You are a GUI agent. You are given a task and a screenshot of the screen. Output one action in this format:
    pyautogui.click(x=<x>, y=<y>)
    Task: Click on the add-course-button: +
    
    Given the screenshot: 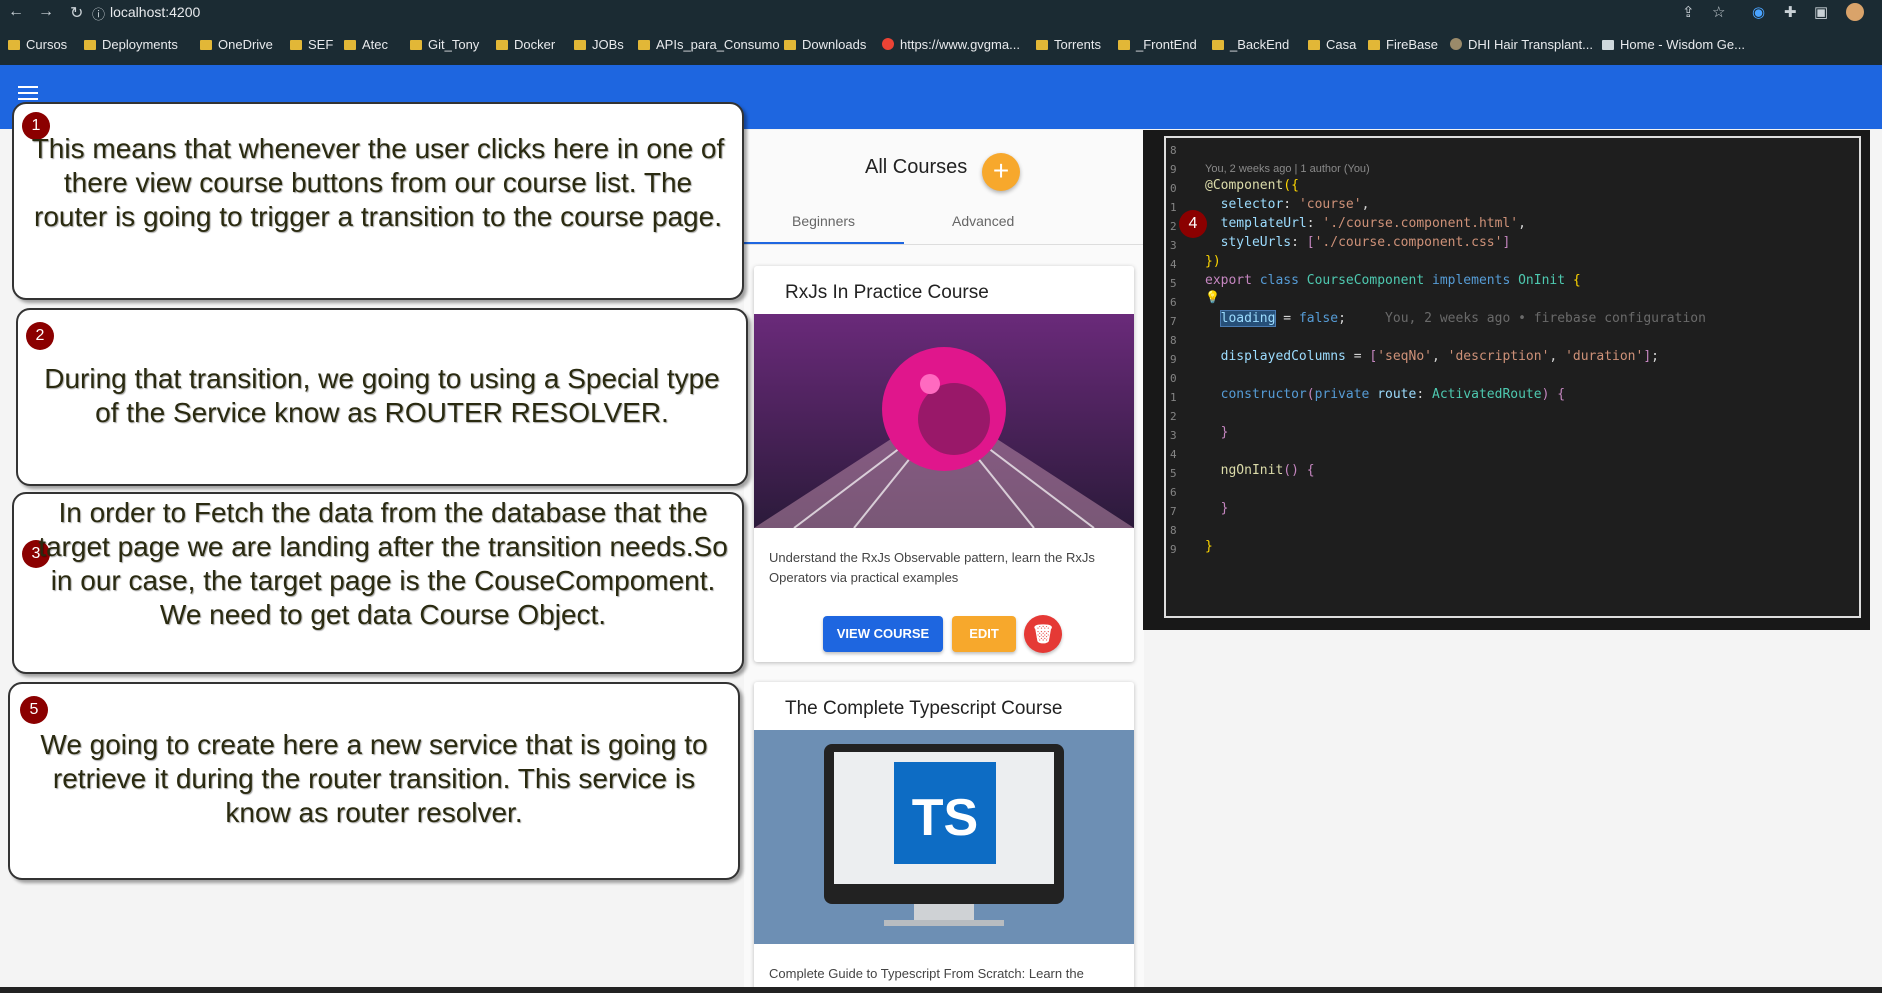 What is the action you would take?
    pyautogui.click(x=1001, y=172)
    